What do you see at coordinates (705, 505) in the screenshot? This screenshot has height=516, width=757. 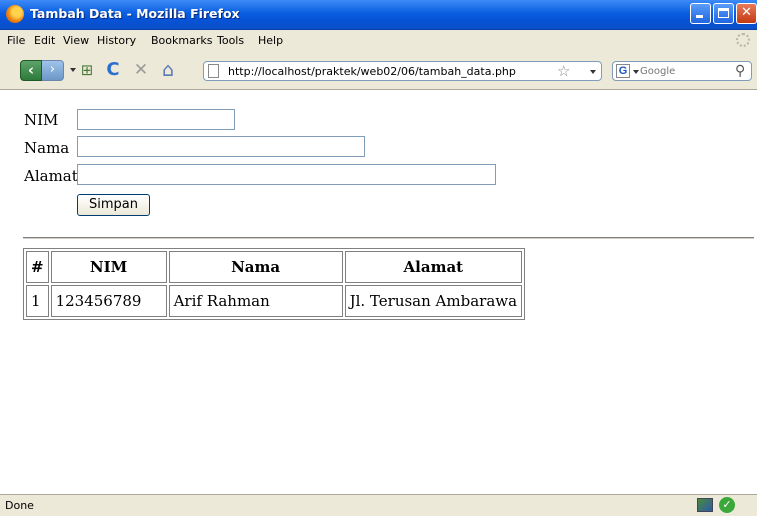 I see `addon-icon` at bounding box center [705, 505].